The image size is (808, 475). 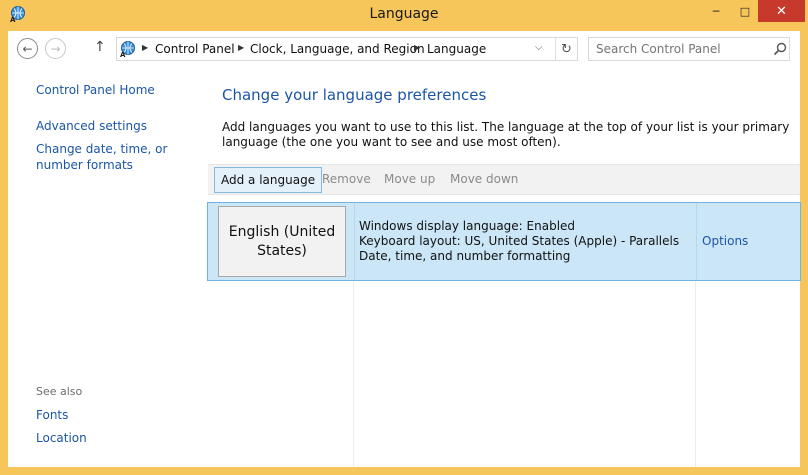 What do you see at coordinates (456, 49) in the screenshot?
I see `breadcrumb-language: Language` at bounding box center [456, 49].